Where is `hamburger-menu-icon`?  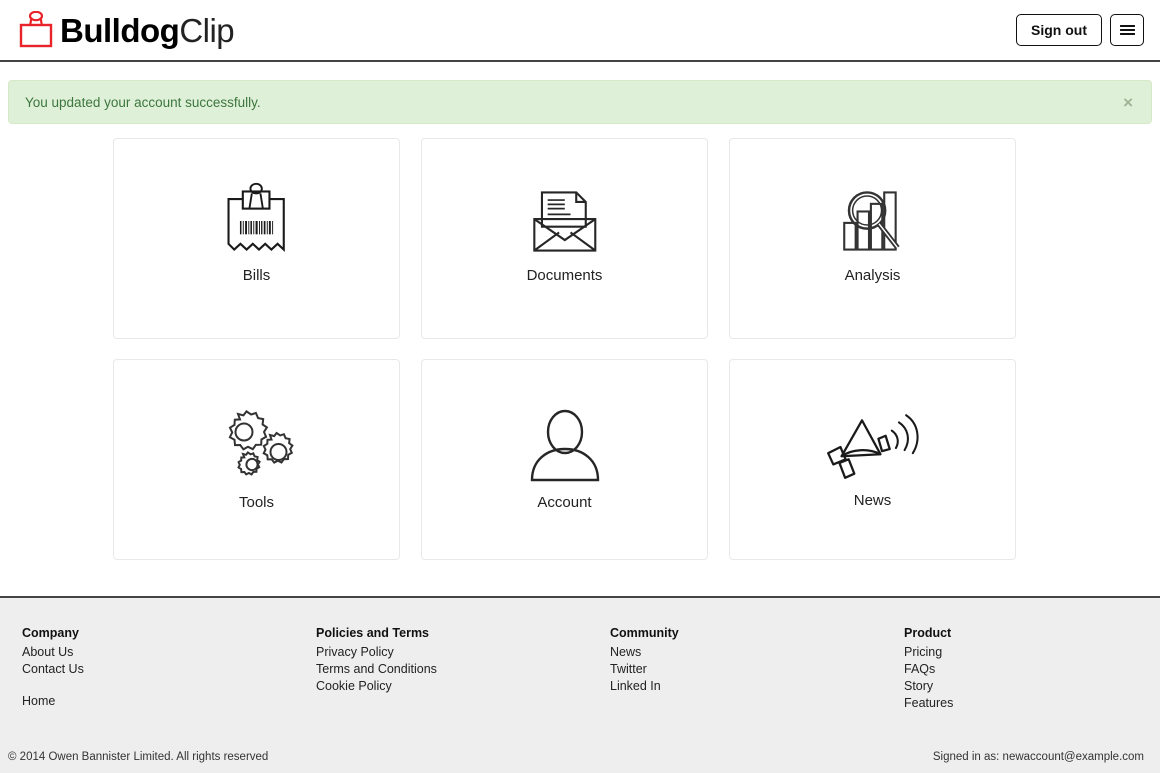 hamburger-menu-icon is located at coordinates (1127, 30).